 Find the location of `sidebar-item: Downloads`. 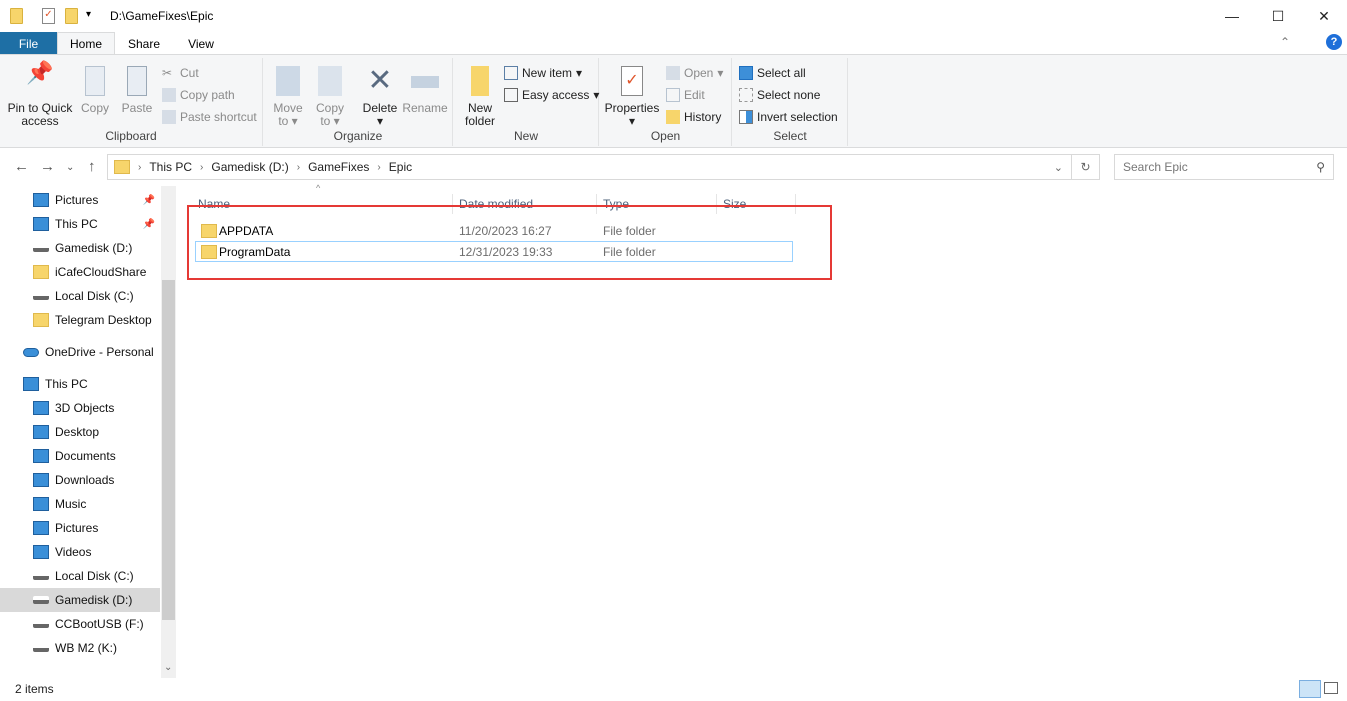

sidebar-item: Downloads is located at coordinates (80, 480).